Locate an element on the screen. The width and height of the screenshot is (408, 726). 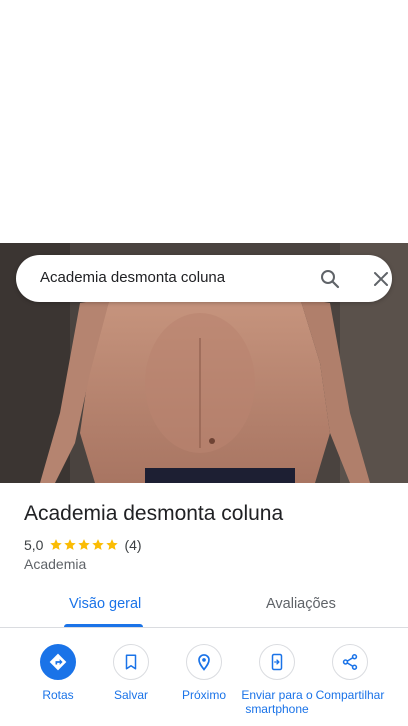
star-rating is located at coordinates (84, 545).